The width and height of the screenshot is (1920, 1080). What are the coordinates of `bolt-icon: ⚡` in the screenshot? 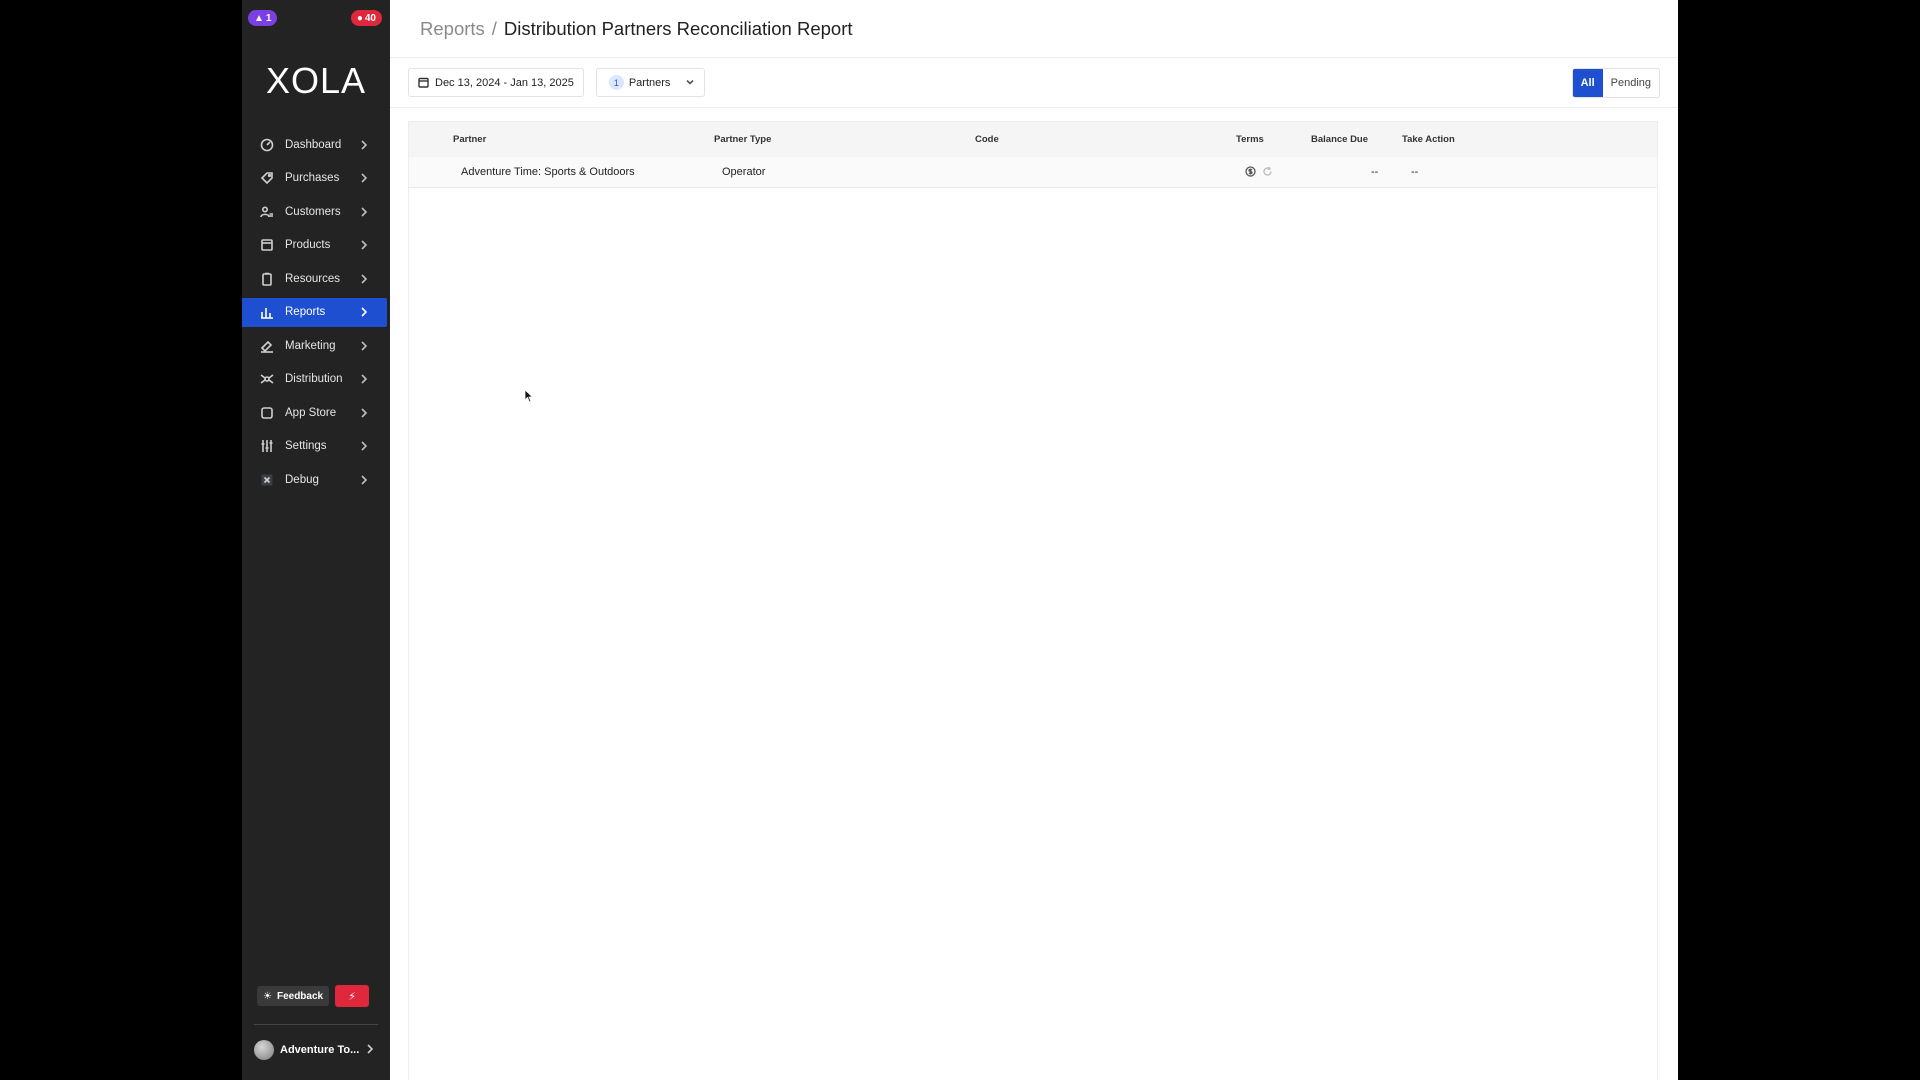 It's located at (352, 996).